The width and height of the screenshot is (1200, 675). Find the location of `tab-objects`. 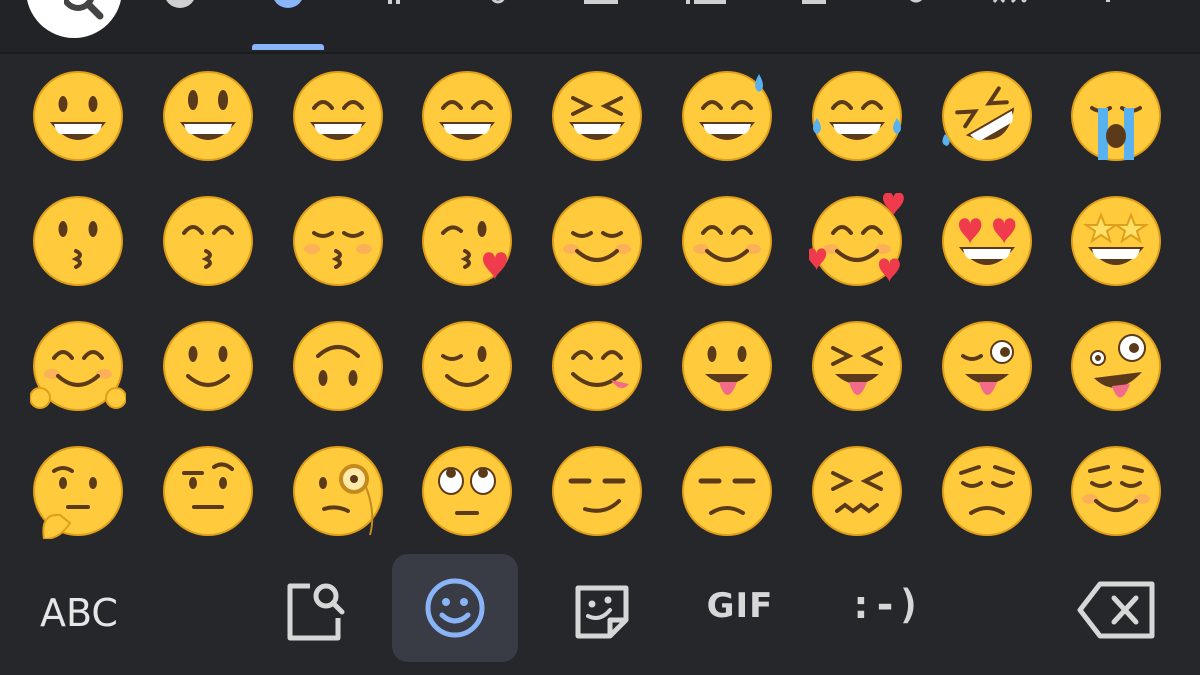

tab-objects is located at coordinates (916, 20).